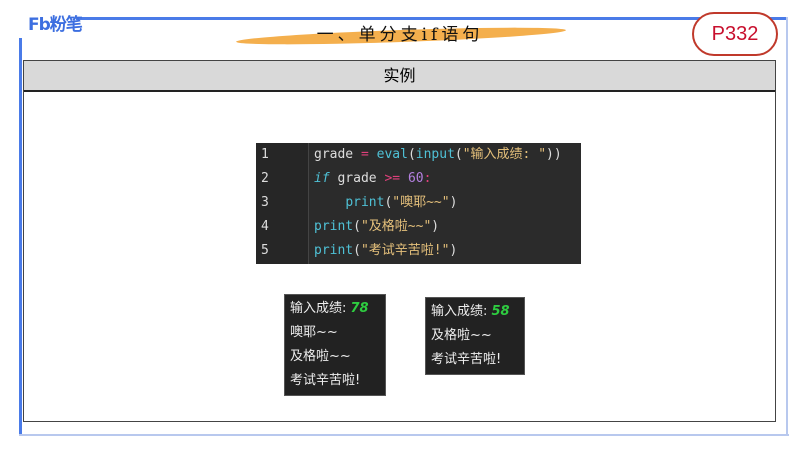 Image resolution: width=800 pixels, height=450 pixels. I want to click on input-value: 78, so click(359, 308).